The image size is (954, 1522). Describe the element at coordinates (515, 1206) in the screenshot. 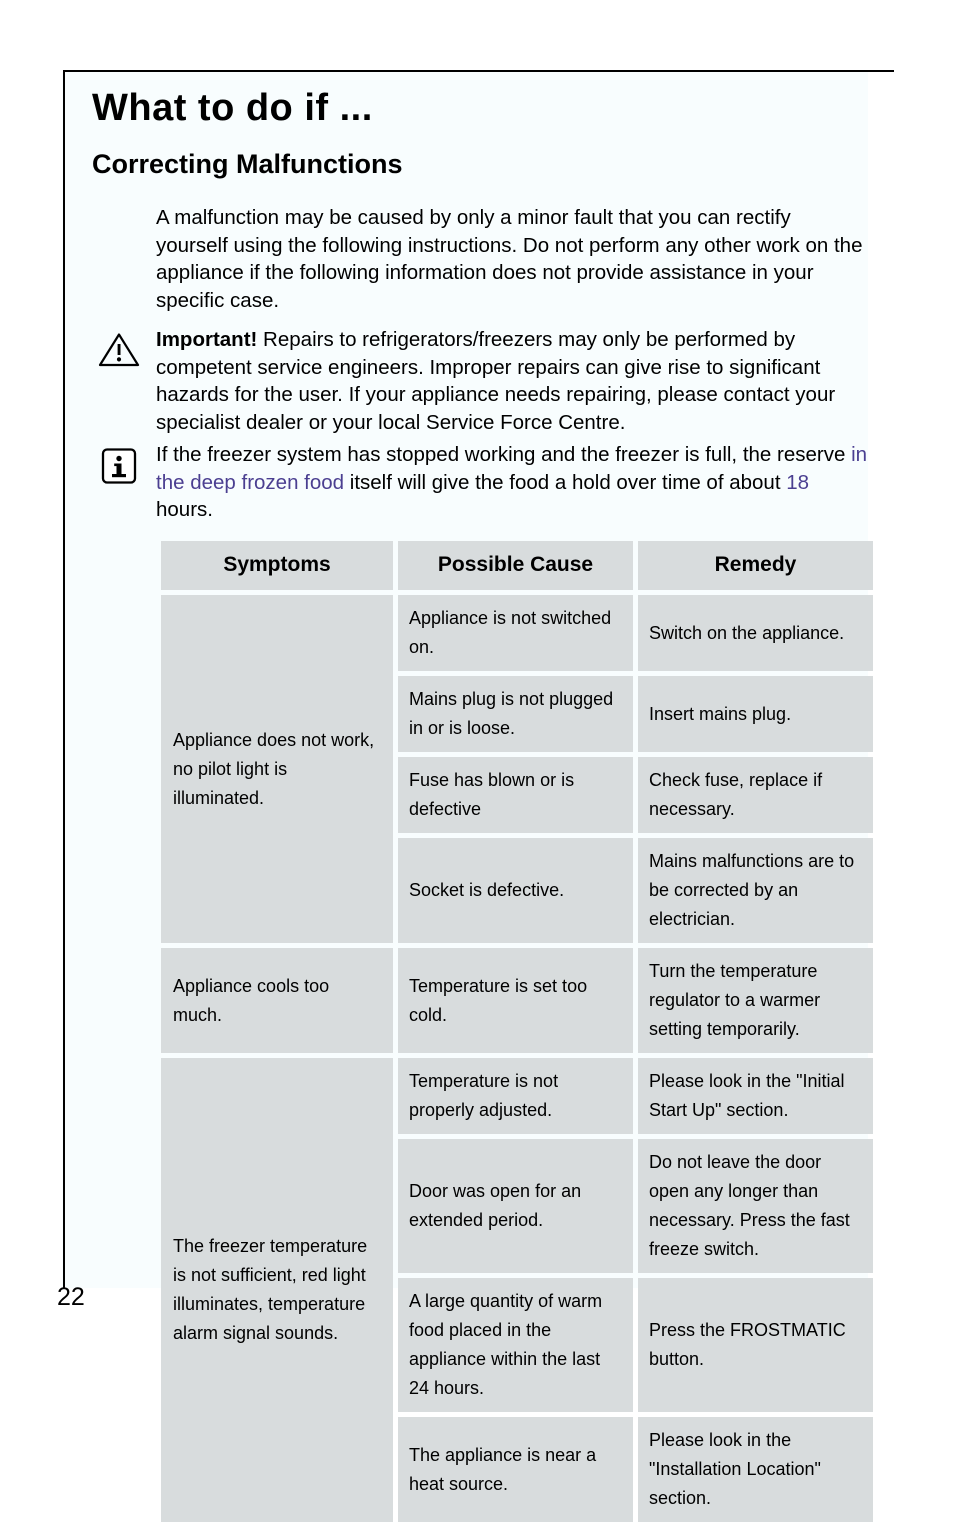

I see `cause-cell: Door was open for an extended period.` at that location.